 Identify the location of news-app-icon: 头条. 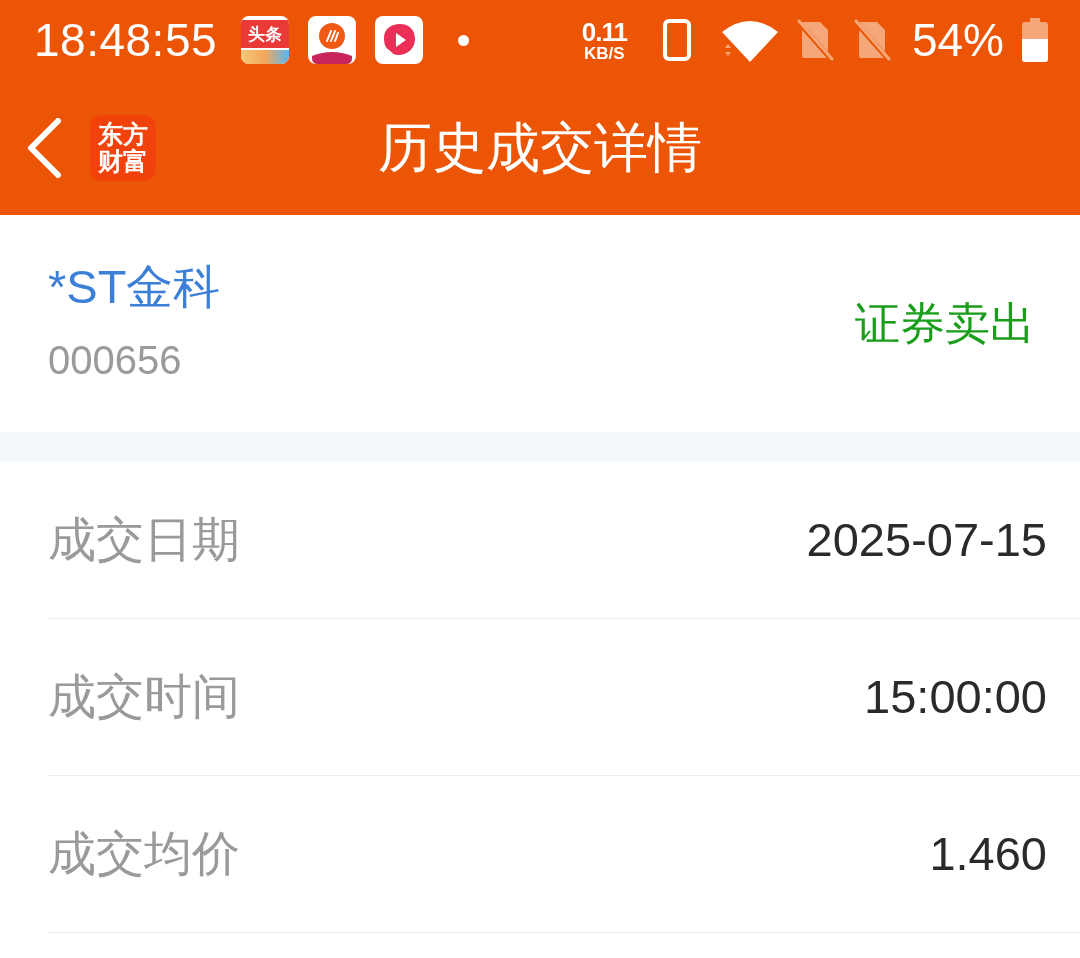
(265, 40).